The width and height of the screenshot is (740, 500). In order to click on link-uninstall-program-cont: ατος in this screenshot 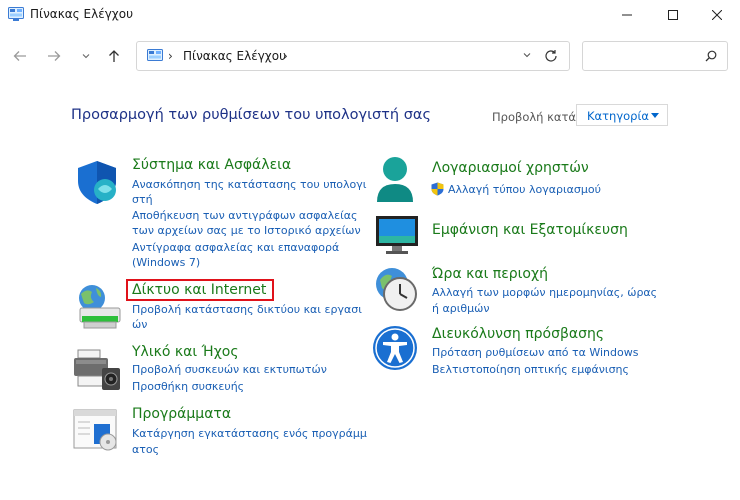, I will do `click(145, 449)`.